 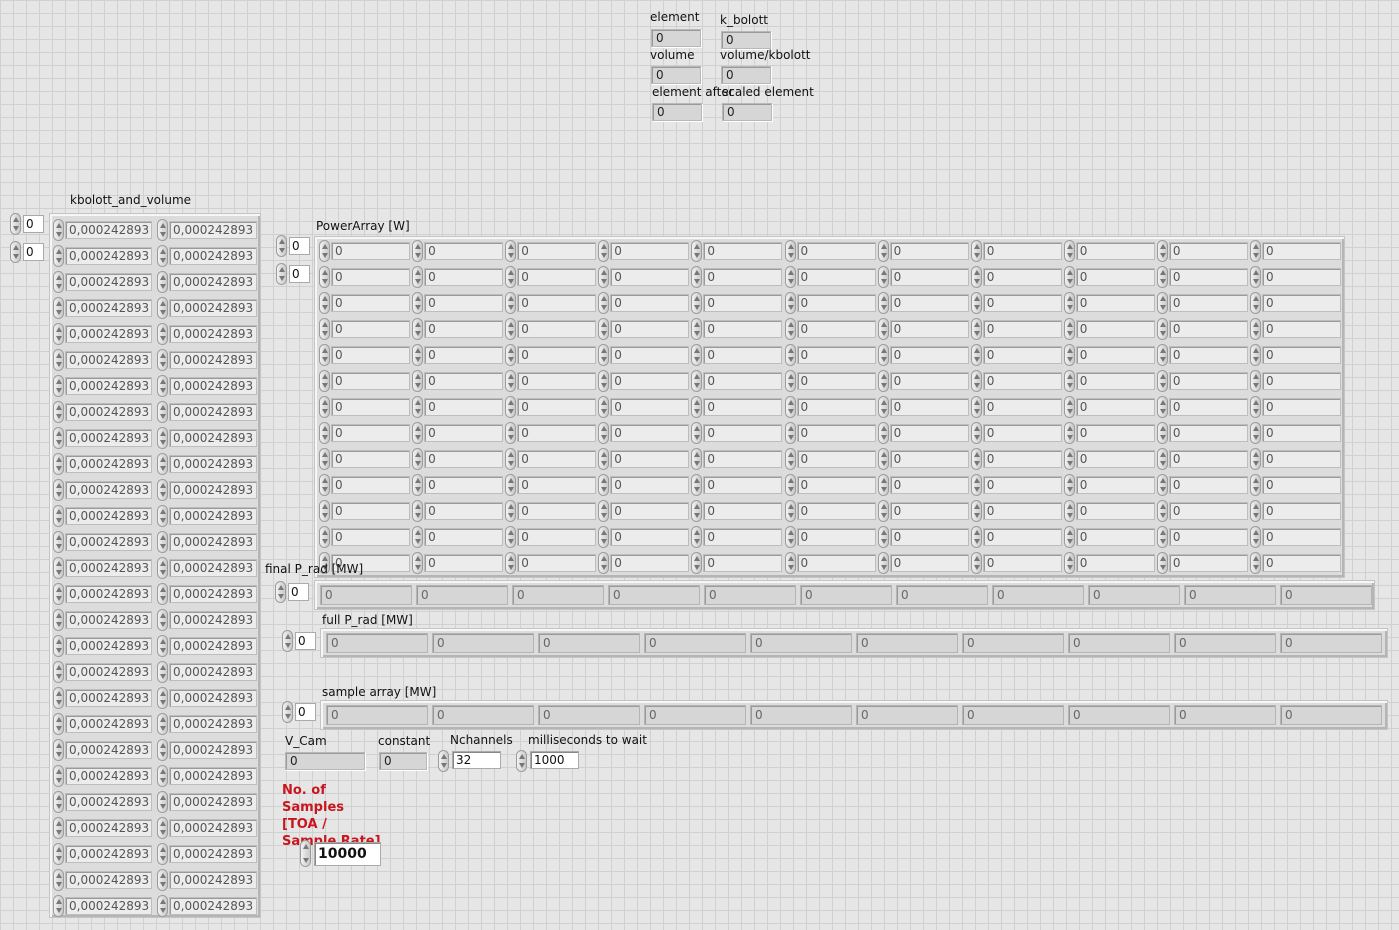 What do you see at coordinates (15, 224) in the screenshot?
I see `kbv-index-row-spinner` at bounding box center [15, 224].